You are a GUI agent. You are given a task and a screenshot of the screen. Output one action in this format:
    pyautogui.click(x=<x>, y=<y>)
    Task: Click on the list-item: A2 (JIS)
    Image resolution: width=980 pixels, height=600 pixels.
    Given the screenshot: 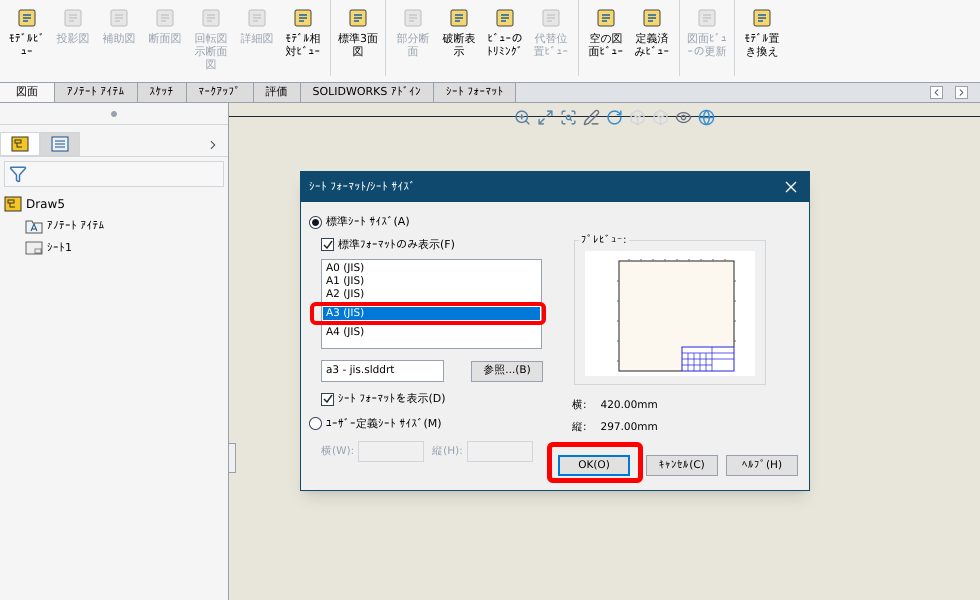 What is the action you would take?
    pyautogui.click(x=431, y=294)
    